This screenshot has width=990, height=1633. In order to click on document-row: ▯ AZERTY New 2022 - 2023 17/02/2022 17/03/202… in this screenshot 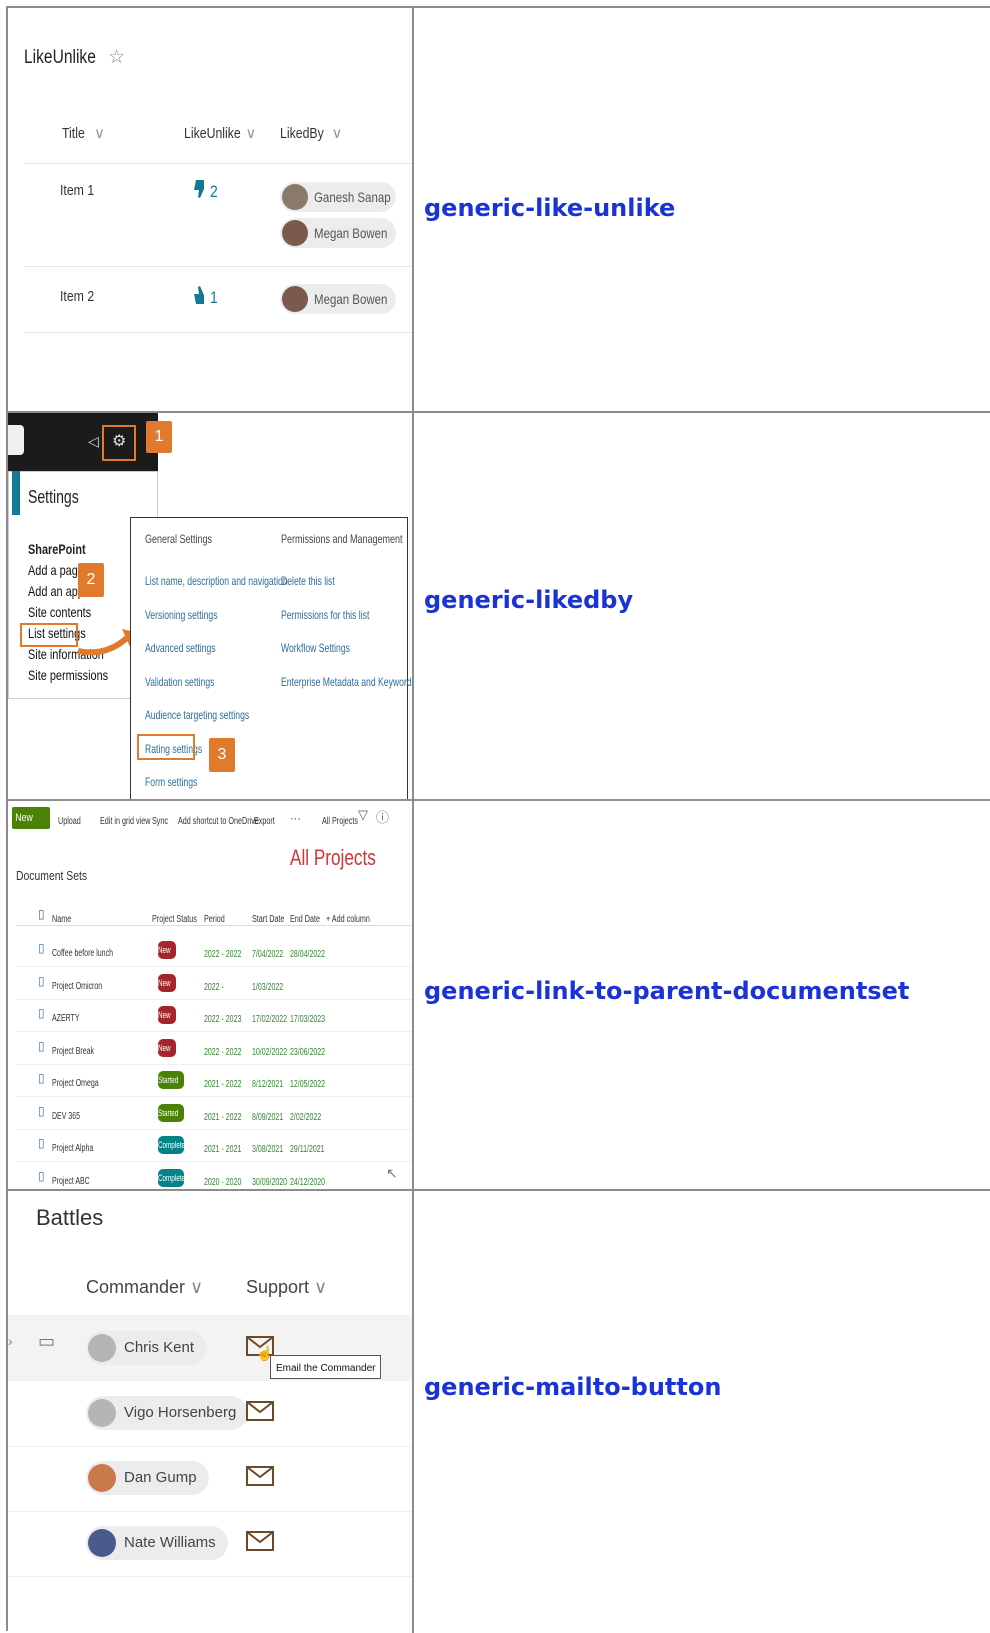, I will do `click(214, 1016)`.